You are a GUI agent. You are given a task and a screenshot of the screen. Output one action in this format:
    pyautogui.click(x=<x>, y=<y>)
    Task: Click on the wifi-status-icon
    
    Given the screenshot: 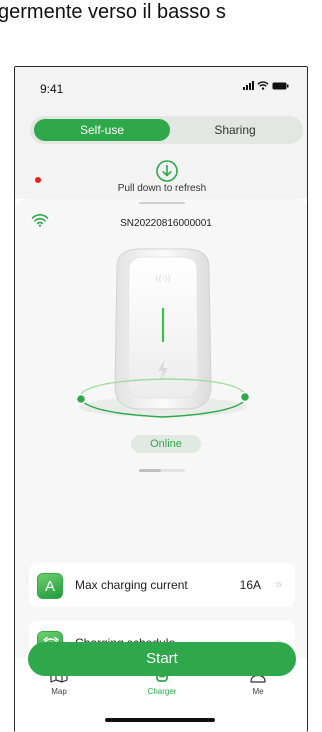 What is the action you would take?
    pyautogui.click(x=263, y=85)
    